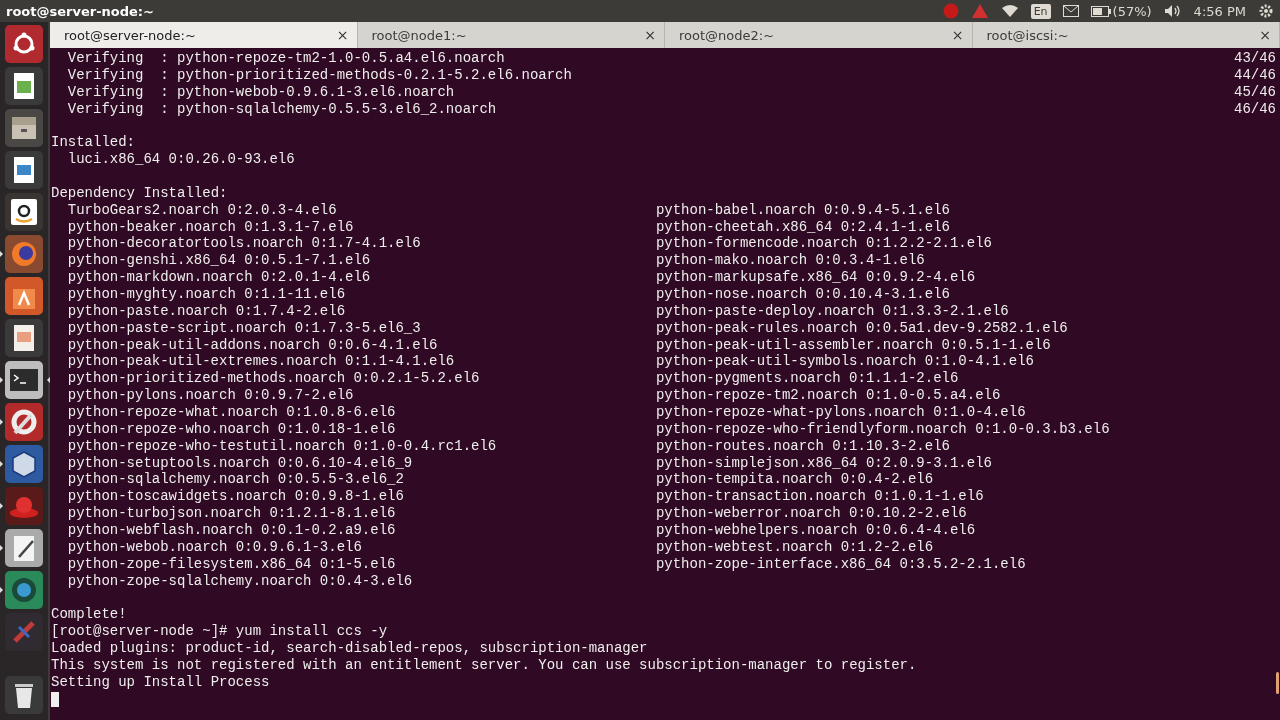  Describe the element at coordinates (840, 564) in the screenshot. I see `package-entry: python-zope-interface.x86_64 0:3.5.2-2.1.el6` at that location.